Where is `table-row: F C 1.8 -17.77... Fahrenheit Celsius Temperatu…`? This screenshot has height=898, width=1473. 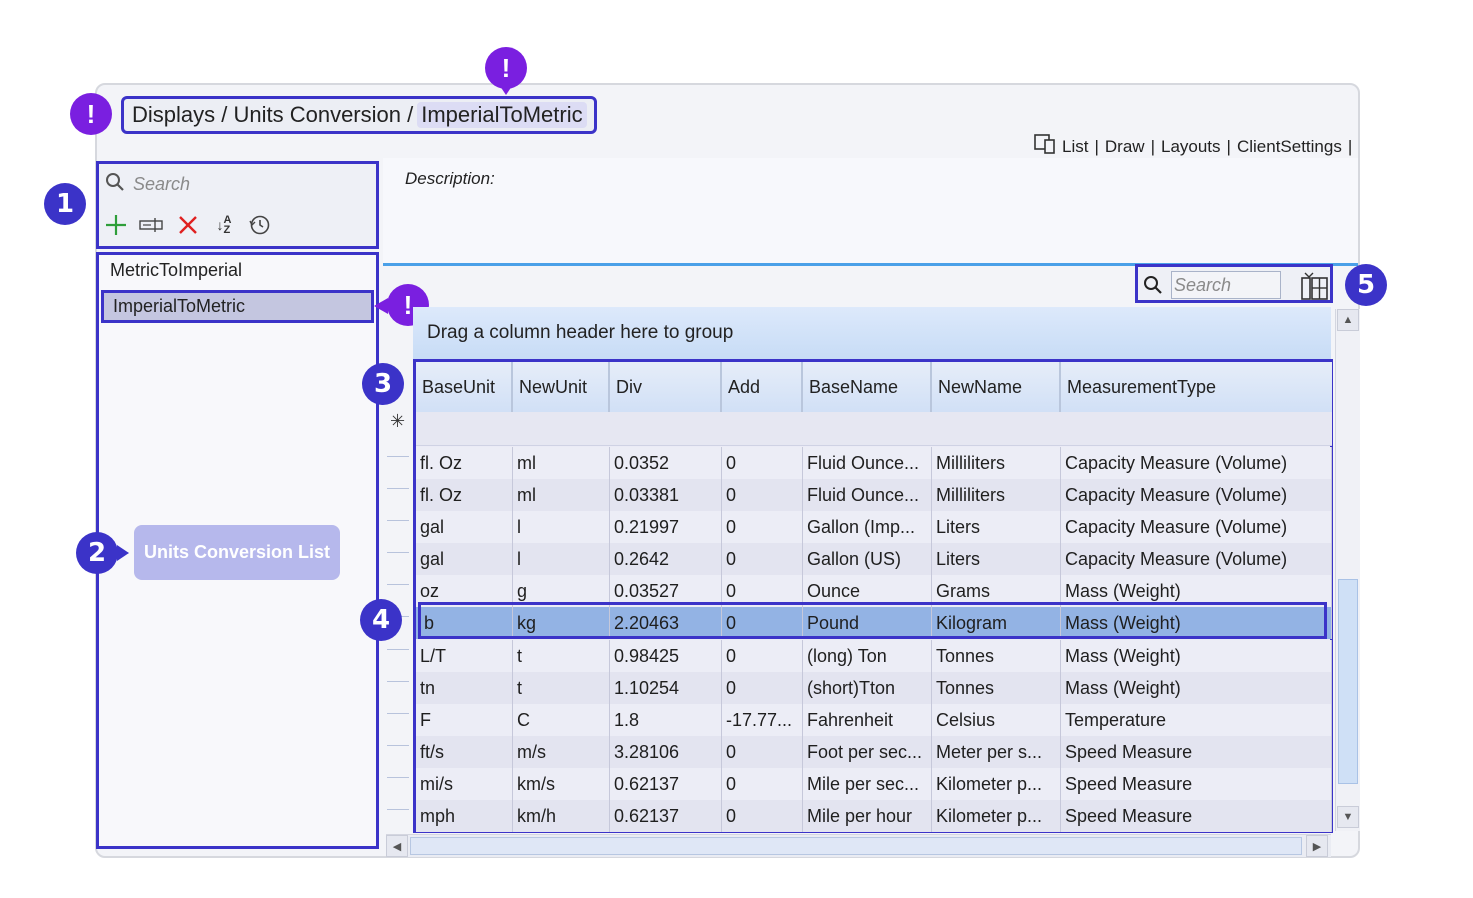
table-row: F C 1.8 -17.77... Fahrenheit Celsius Temperatu… is located at coordinates (874, 720).